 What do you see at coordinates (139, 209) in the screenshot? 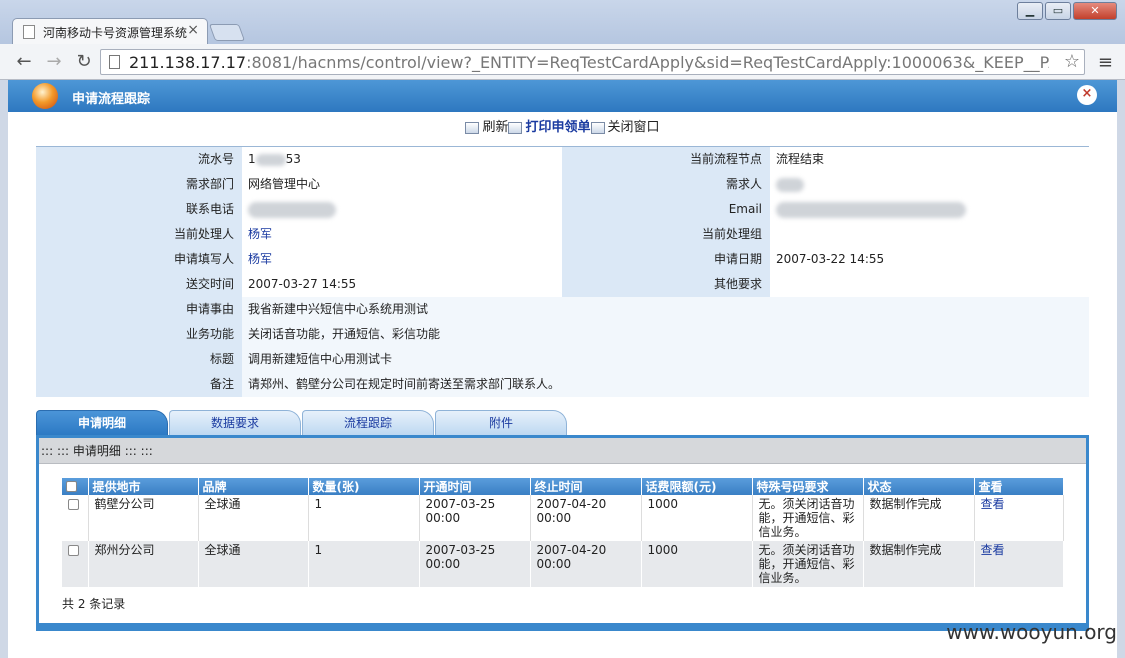
I see `phone-label: 联系电话` at bounding box center [139, 209].